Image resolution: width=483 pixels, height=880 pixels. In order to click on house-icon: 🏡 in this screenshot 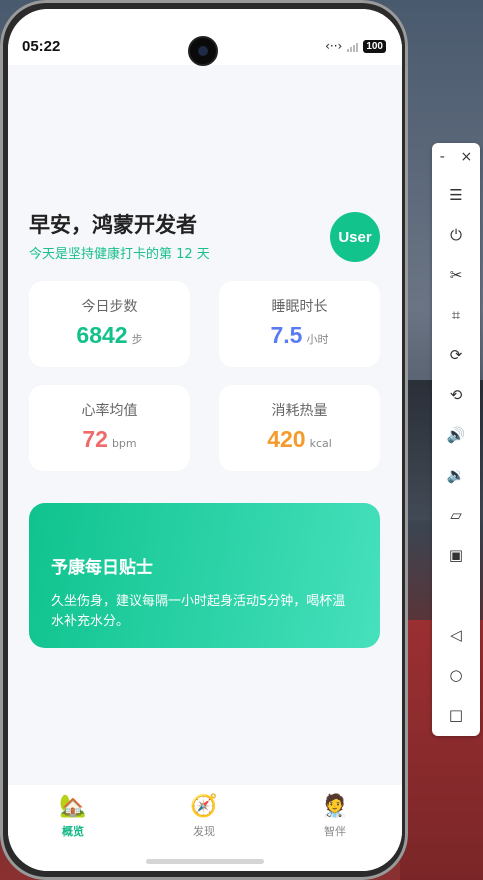, I will do `click(73, 806)`.